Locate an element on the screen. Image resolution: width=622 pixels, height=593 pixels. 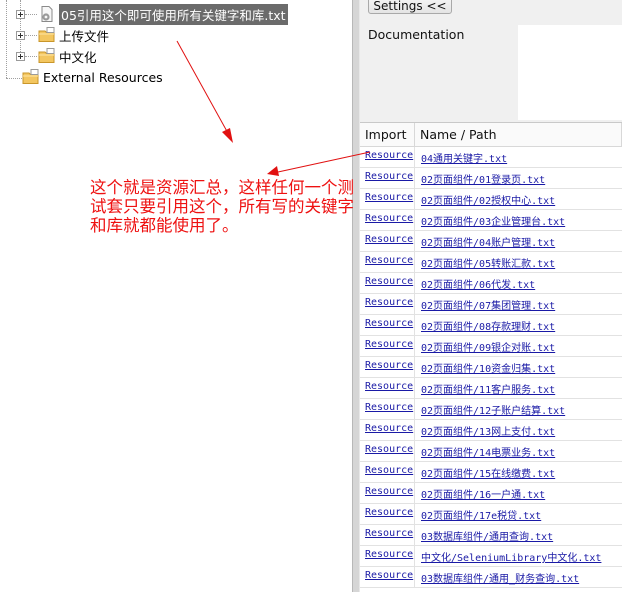
documentation-field is located at coordinates (570, 72).